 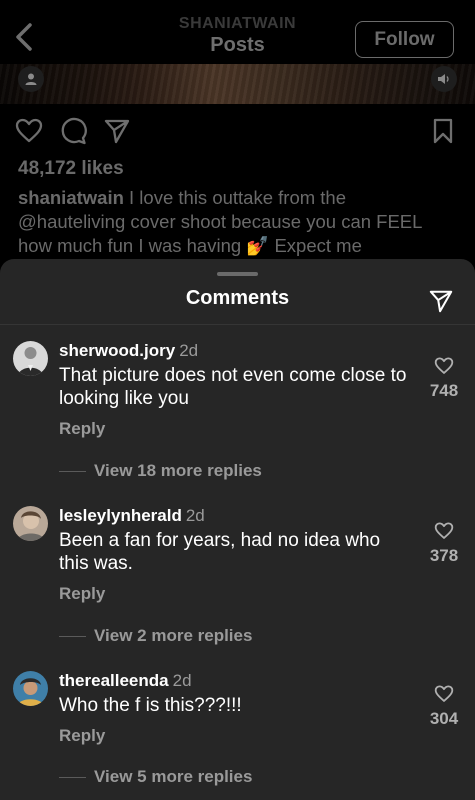 What do you see at coordinates (150, 705) in the screenshot?
I see `comment-text: Who the f is this???!!!` at bounding box center [150, 705].